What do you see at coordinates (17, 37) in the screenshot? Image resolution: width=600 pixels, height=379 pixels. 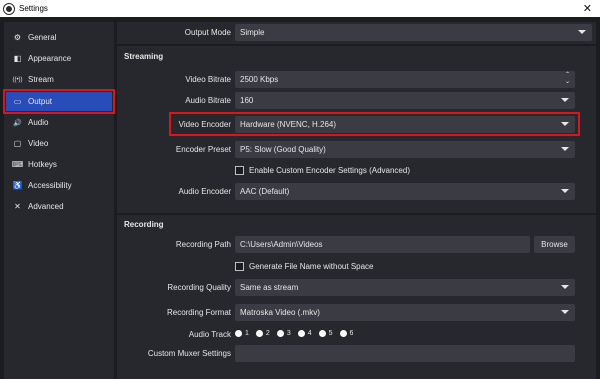 I see `gear-icon: ⚙` at bounding box center [17, 37].